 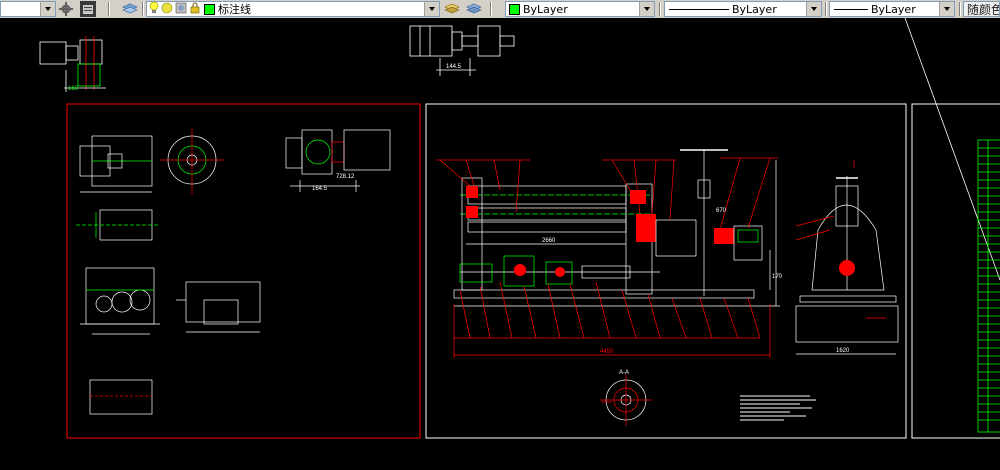 I want to click on layer-combo: 标注线, so click(x=293, y=9).